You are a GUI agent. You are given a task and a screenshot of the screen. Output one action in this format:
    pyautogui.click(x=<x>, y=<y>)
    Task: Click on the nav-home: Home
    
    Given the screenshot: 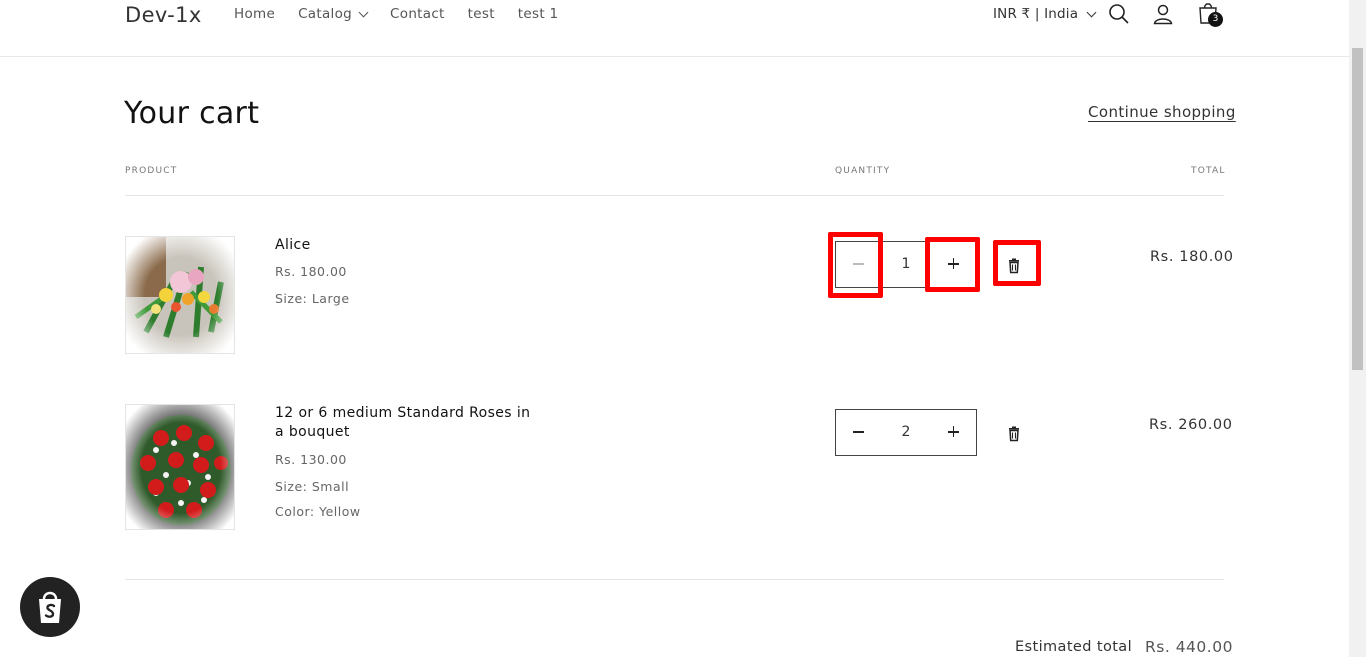 What is the action you would take?
    pyautogui.click(x=254, y=14)
    